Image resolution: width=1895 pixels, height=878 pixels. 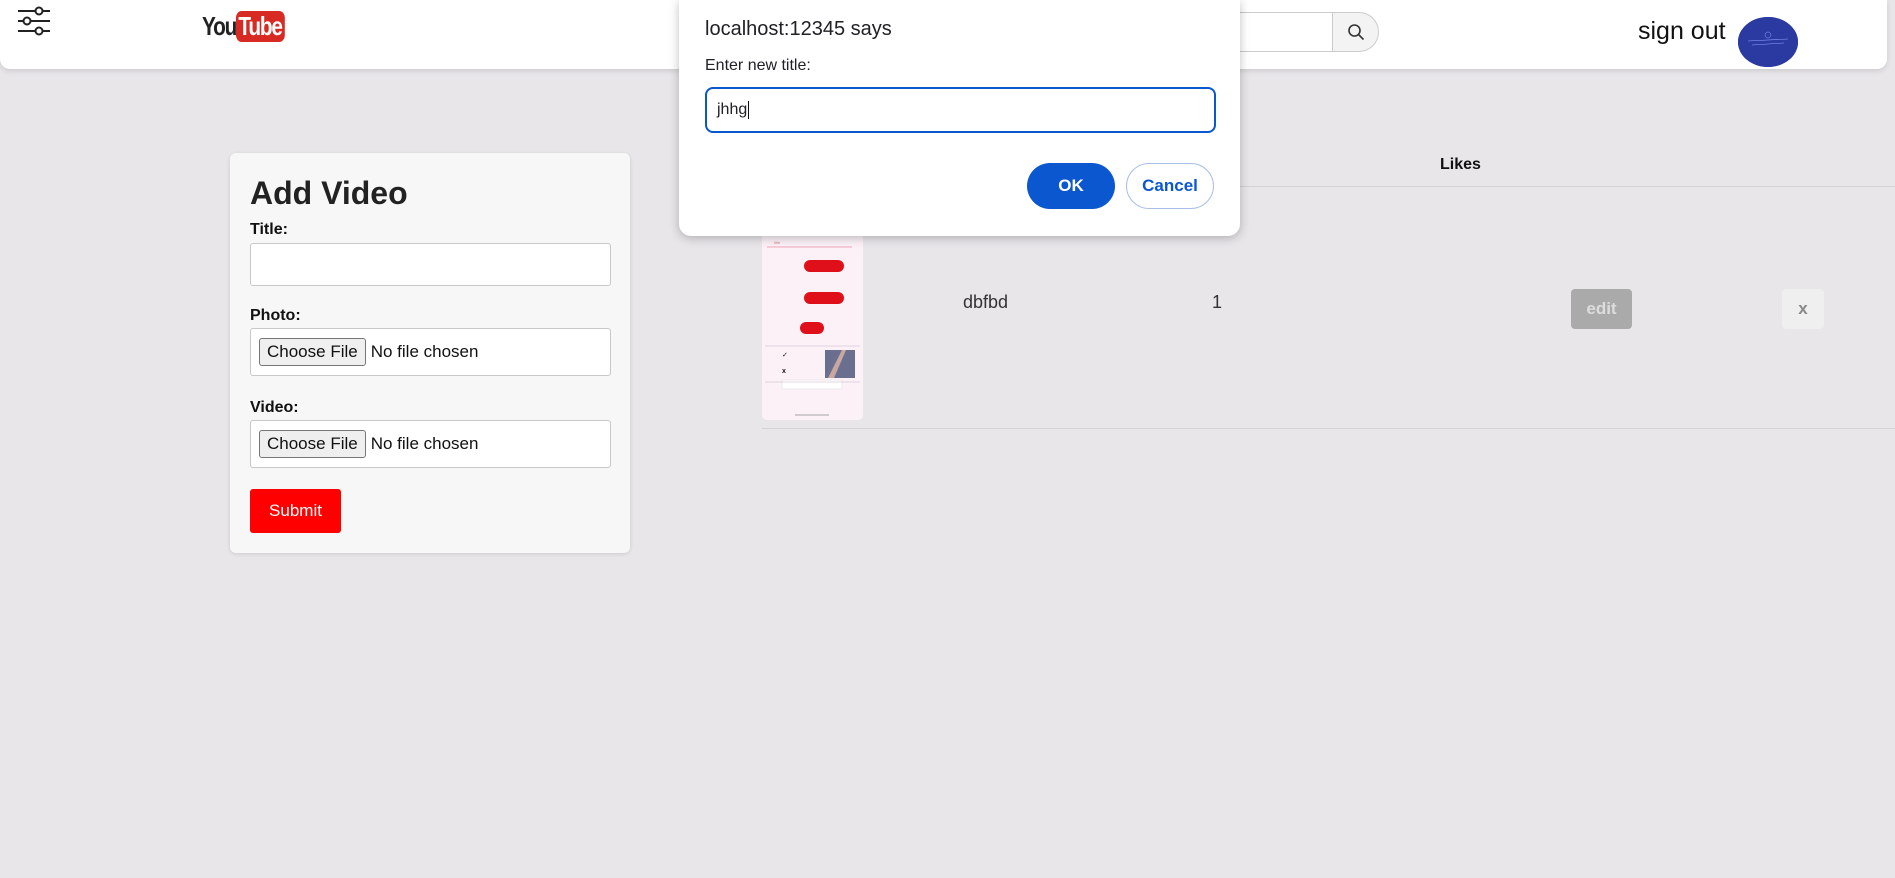 I want to click on video-choose-file-button: Choose File, so click(x=312, y=444).